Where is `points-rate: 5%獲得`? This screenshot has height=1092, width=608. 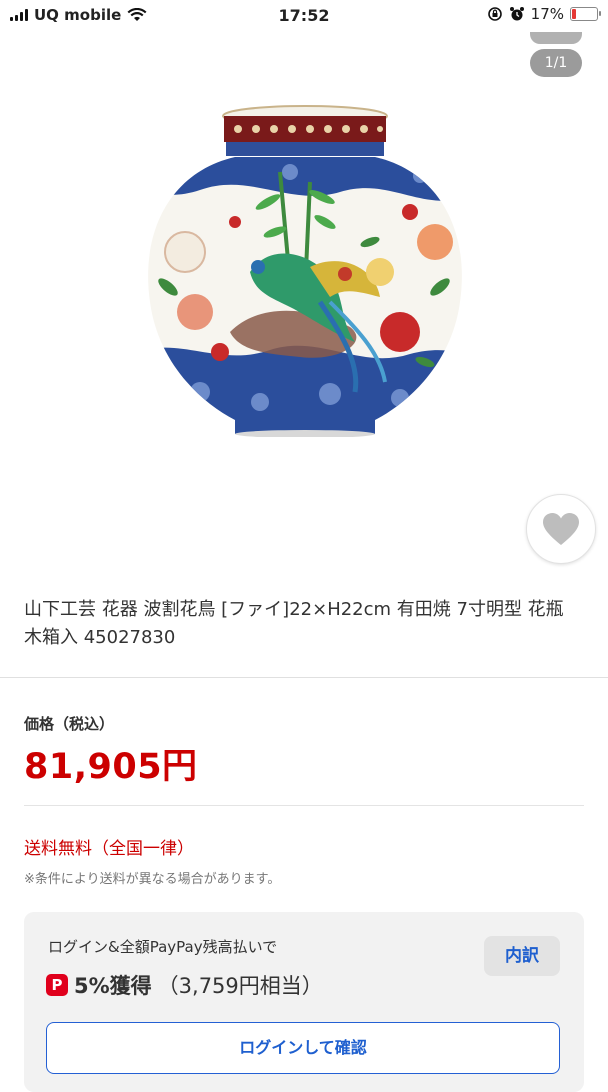 points-rate: 5%獲得 is located at coordinates (113, 986).